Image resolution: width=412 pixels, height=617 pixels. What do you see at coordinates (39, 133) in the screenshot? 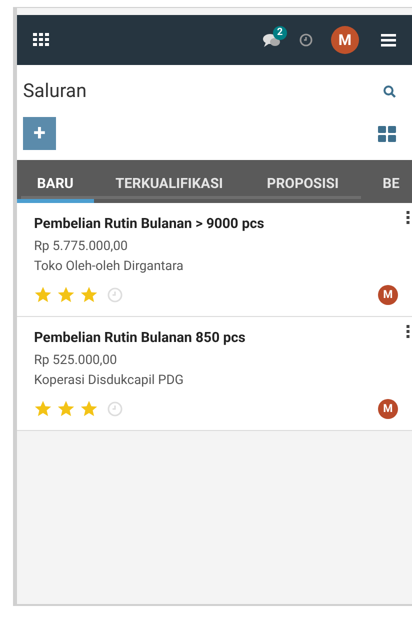
I see `create-button: +` at bounding box center [39, 133].